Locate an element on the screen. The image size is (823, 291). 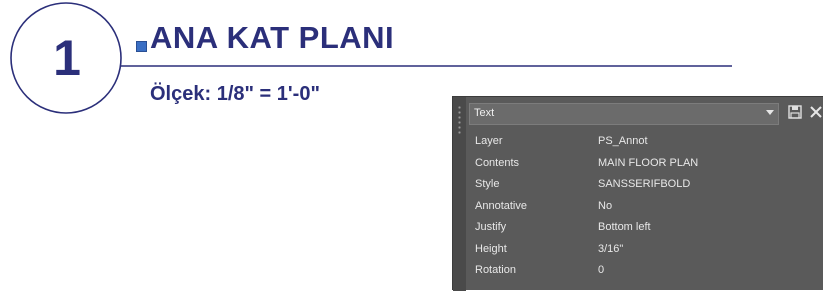
grip-dots-icon is located at coordinates (459, 120).